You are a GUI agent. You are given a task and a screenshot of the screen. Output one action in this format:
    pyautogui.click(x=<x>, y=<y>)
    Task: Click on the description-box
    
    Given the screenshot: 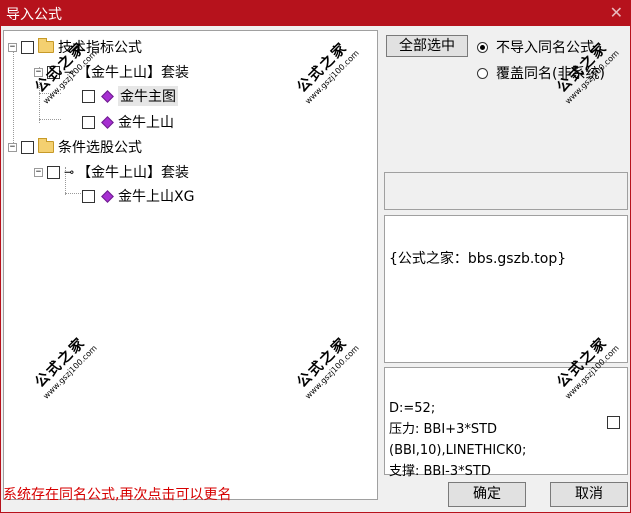 What is the action you would take?
    pyautogui.click(x=506, y=289)
    